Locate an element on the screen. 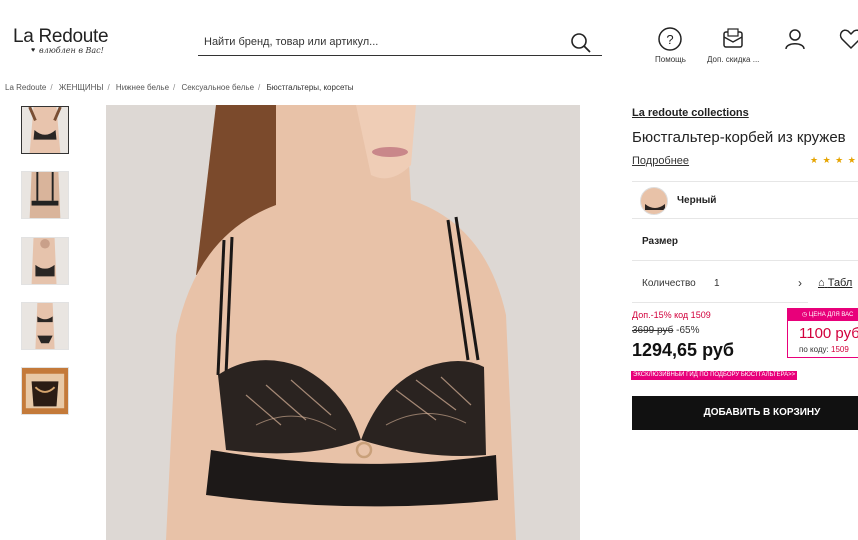  chevron-right-icon: › is located at coordinates (800, 283).